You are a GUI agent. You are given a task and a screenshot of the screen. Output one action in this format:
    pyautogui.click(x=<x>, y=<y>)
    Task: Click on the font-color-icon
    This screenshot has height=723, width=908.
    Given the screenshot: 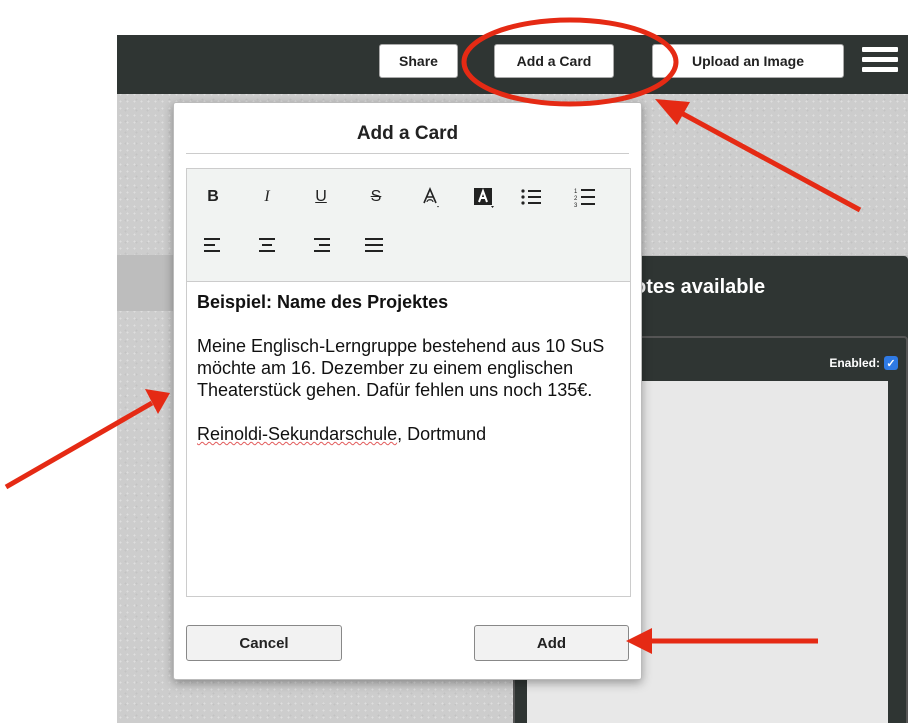 What is the action you would take?
    pyautogui.click(x=430, y=197)
    